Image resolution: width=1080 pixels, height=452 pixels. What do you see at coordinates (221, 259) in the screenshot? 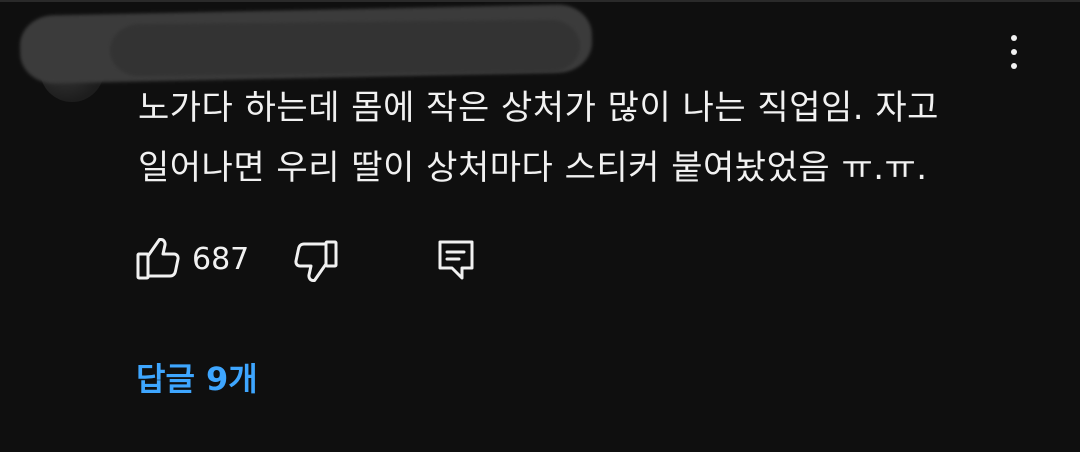
I see `like-count: 687` at bounding box center [221, 259].